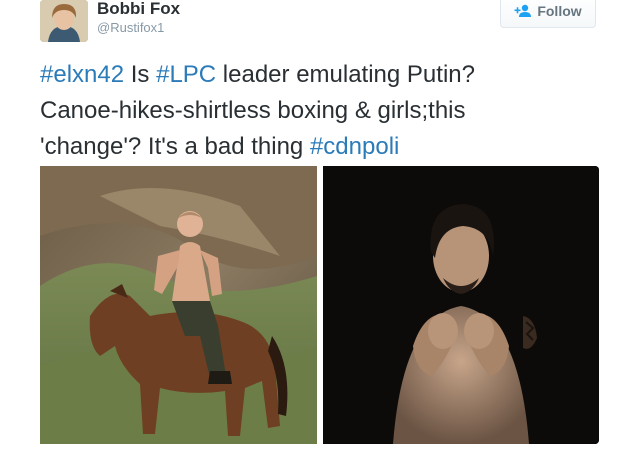  Describe the element at coordinates (175, 146) in the screenshot. I see `tweet-text-fragment: 'change'? It's a bad thing` at that location.